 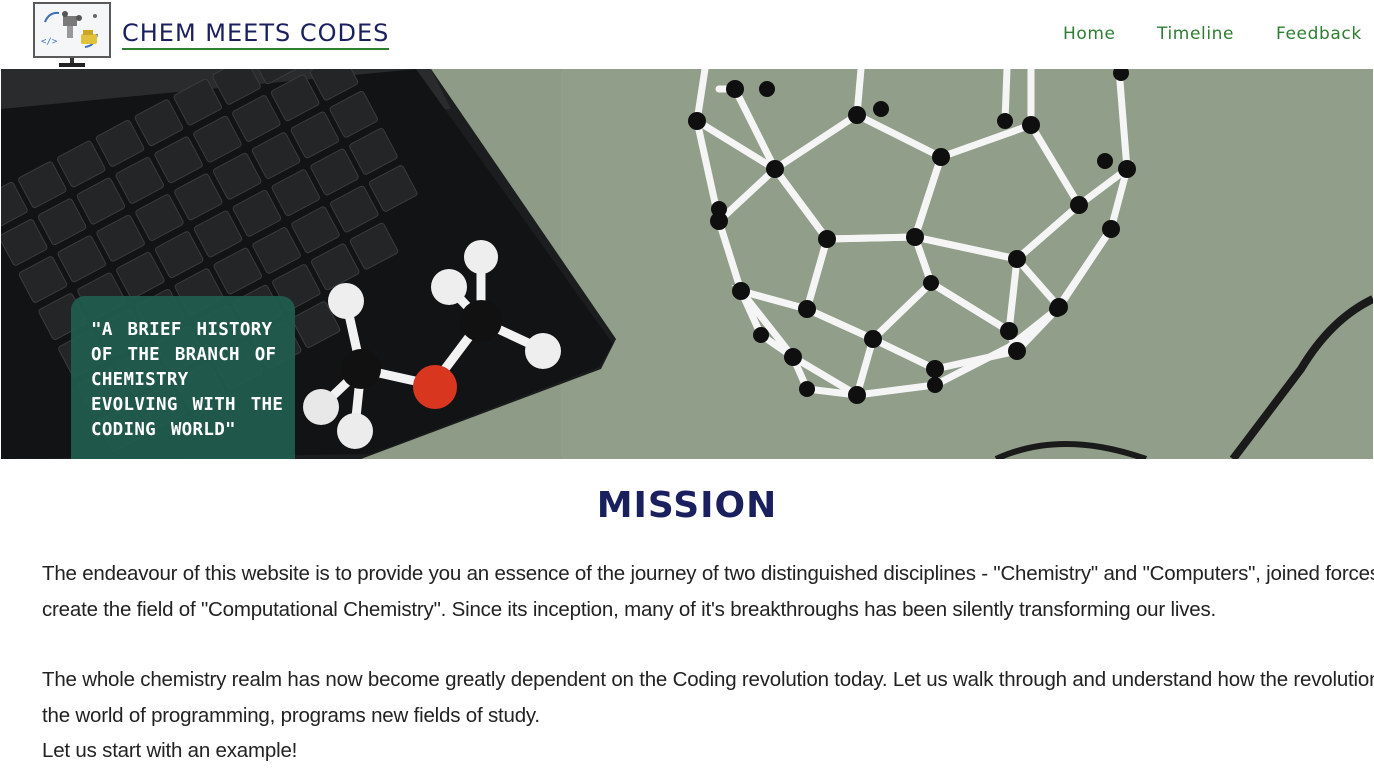 I want to click on mission-paragraph-line: Let us start with an example!, so click(x=170, y=750).